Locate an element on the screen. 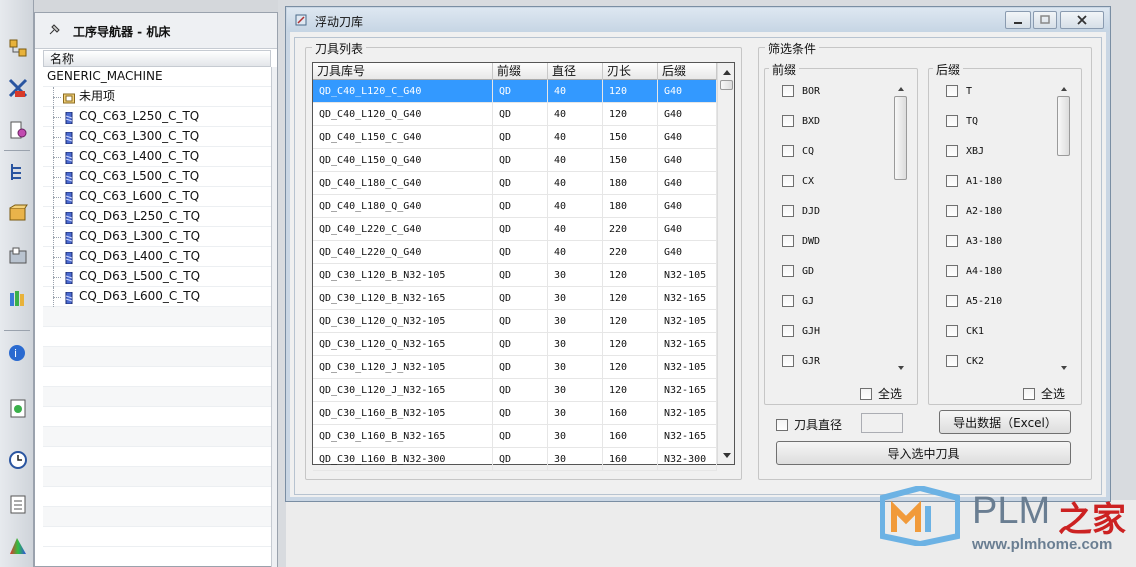  prefix-select-all: 全选 is located at coordinates (881, 393).